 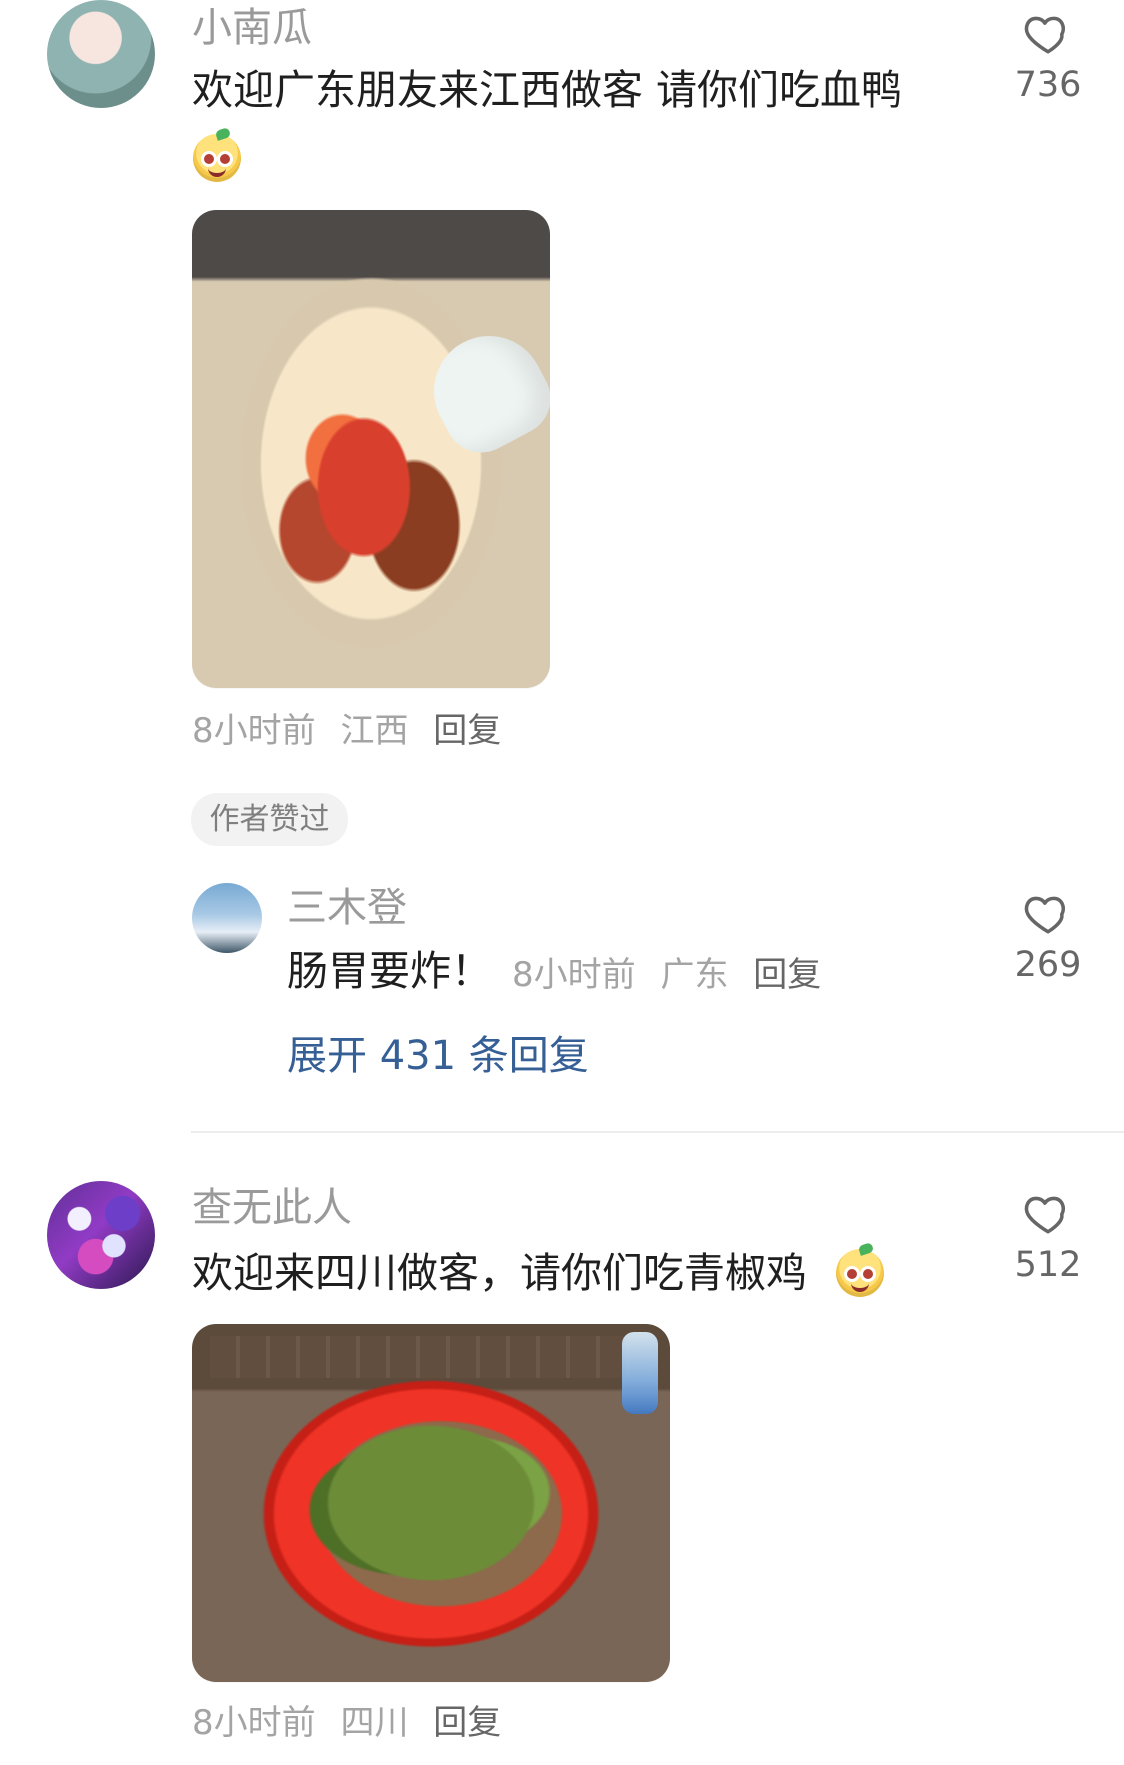 What do you see at coordinates (657, 1132) in the screenshot?
I see `comment-divider` at bounding box center [657, 1132].